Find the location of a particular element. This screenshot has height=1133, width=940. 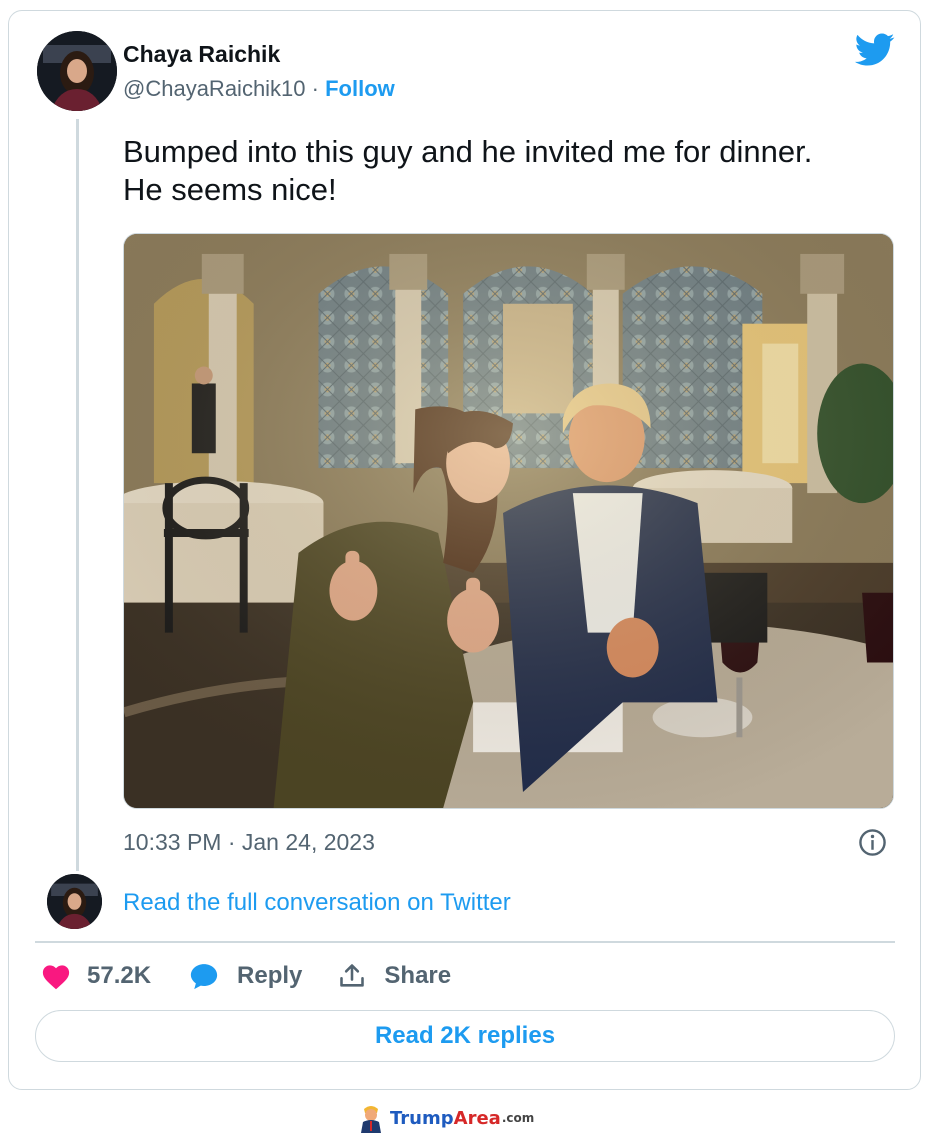

share-button: Share is located at coordinates (394, 976).